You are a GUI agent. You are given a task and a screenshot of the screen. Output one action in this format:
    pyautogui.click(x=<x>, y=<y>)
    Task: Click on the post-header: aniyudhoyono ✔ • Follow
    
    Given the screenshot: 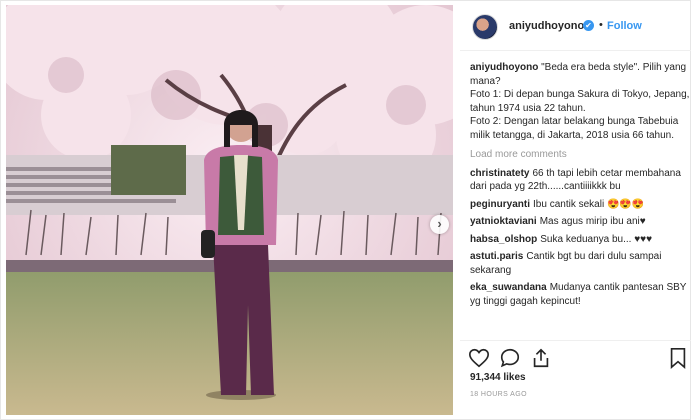 What is the action you would take?
    pyautogui.click(x=575, y=26)
    